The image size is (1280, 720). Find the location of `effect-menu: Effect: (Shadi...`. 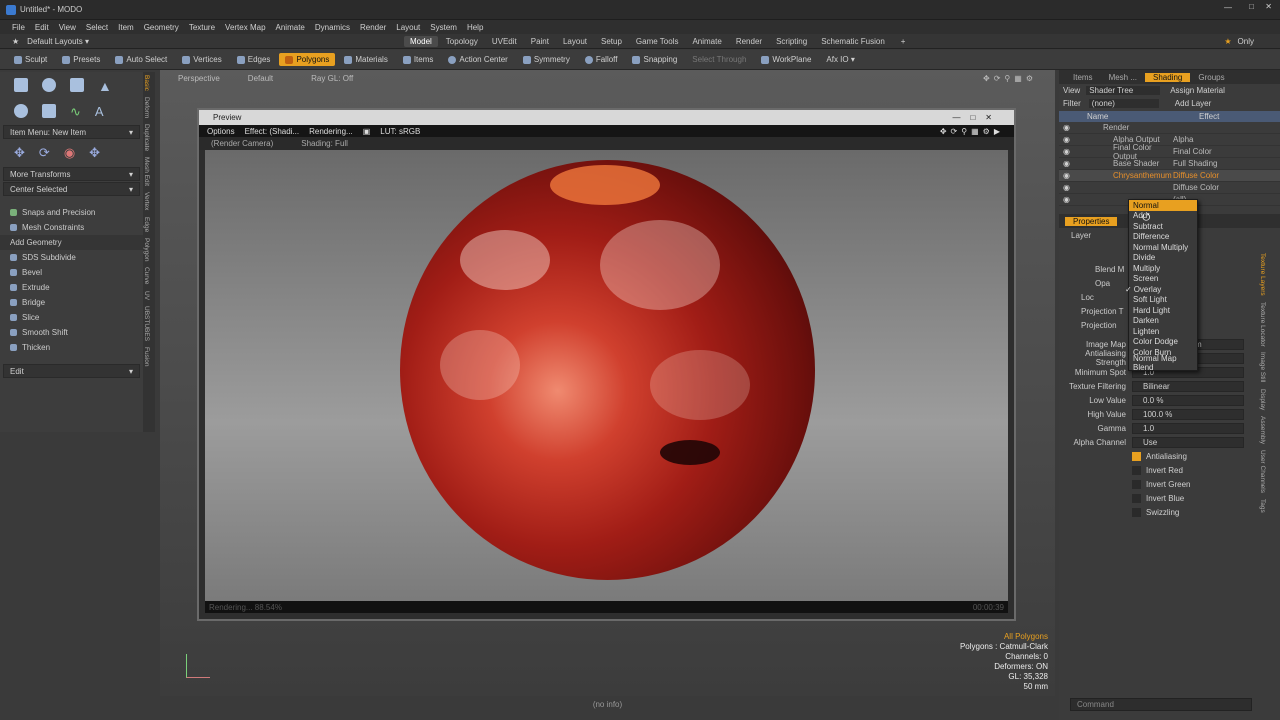

effect-menu: Effect: (Shadi... is located at coordinates (272, 131).